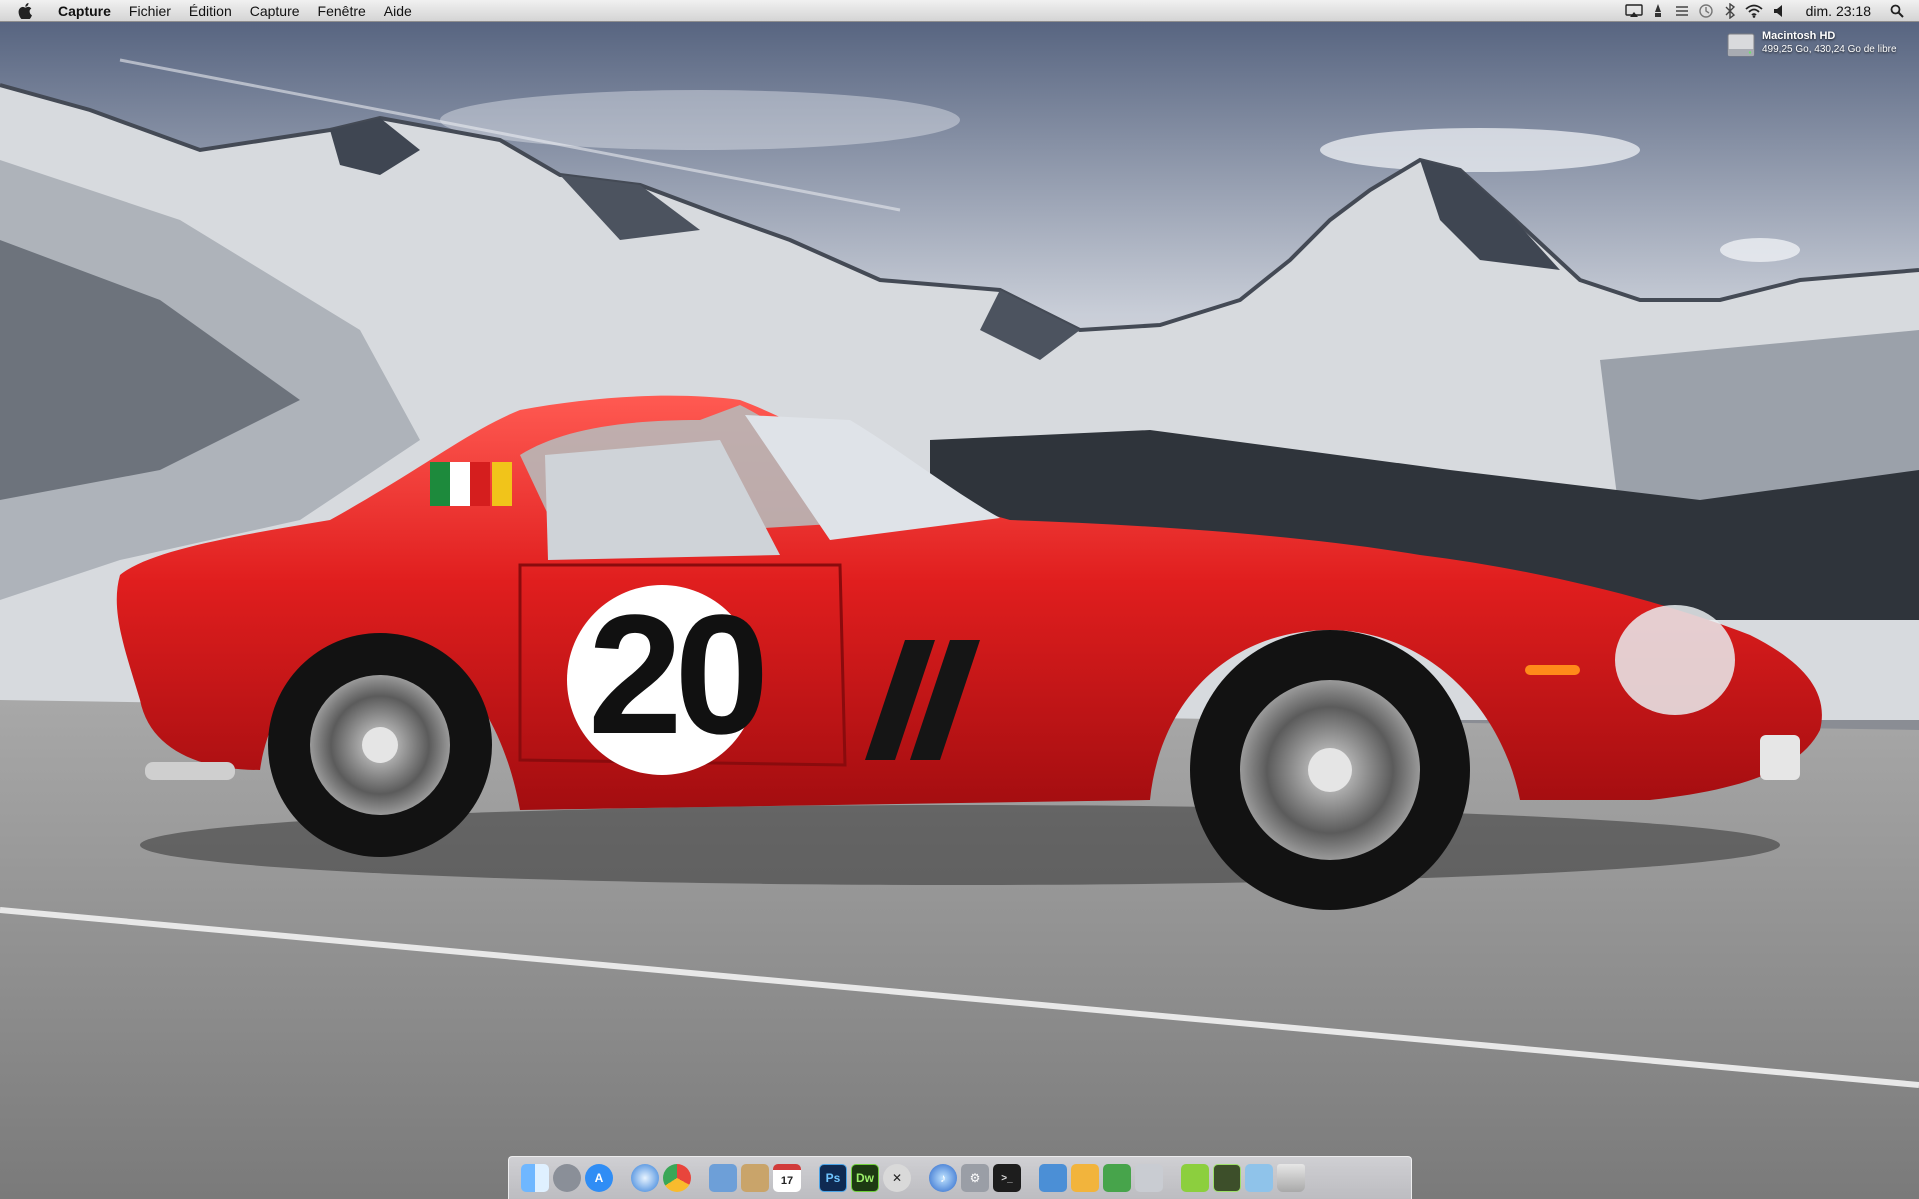 The image size is (1919, 1199). Describe the element at coordinates (567, 1178) in the screenshot. I see `launchpad-icon` at that location.